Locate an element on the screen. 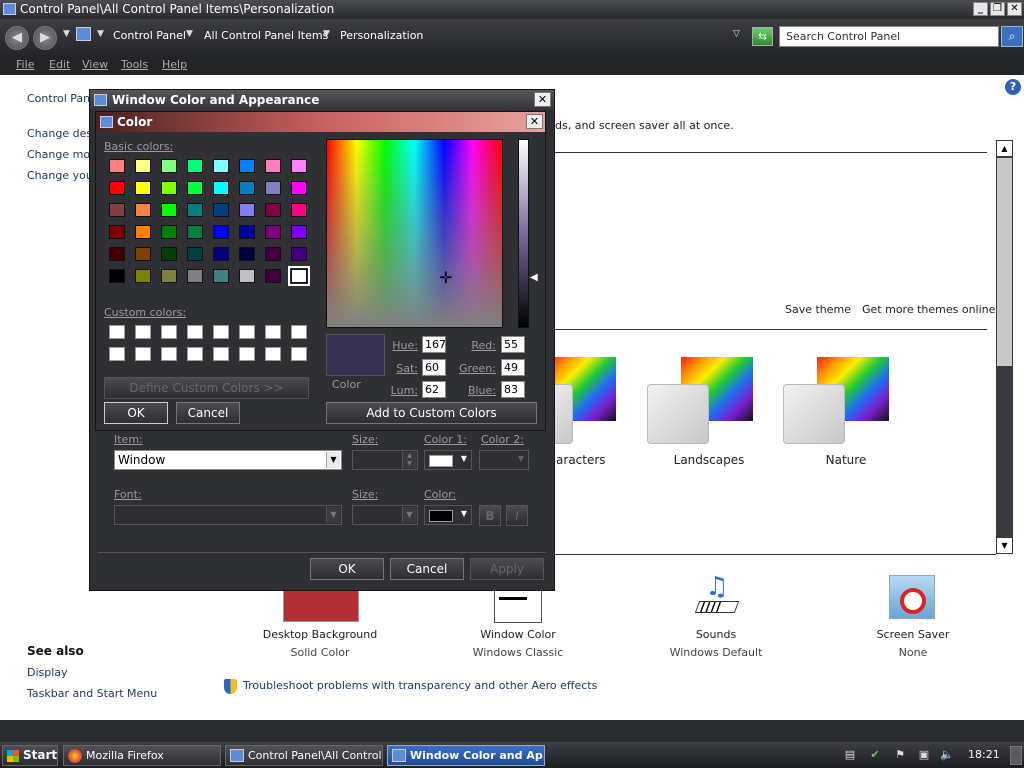 This screenshot has height=768, width=1024. font-color-picker: ▼ is located at coordinates (448, 515).